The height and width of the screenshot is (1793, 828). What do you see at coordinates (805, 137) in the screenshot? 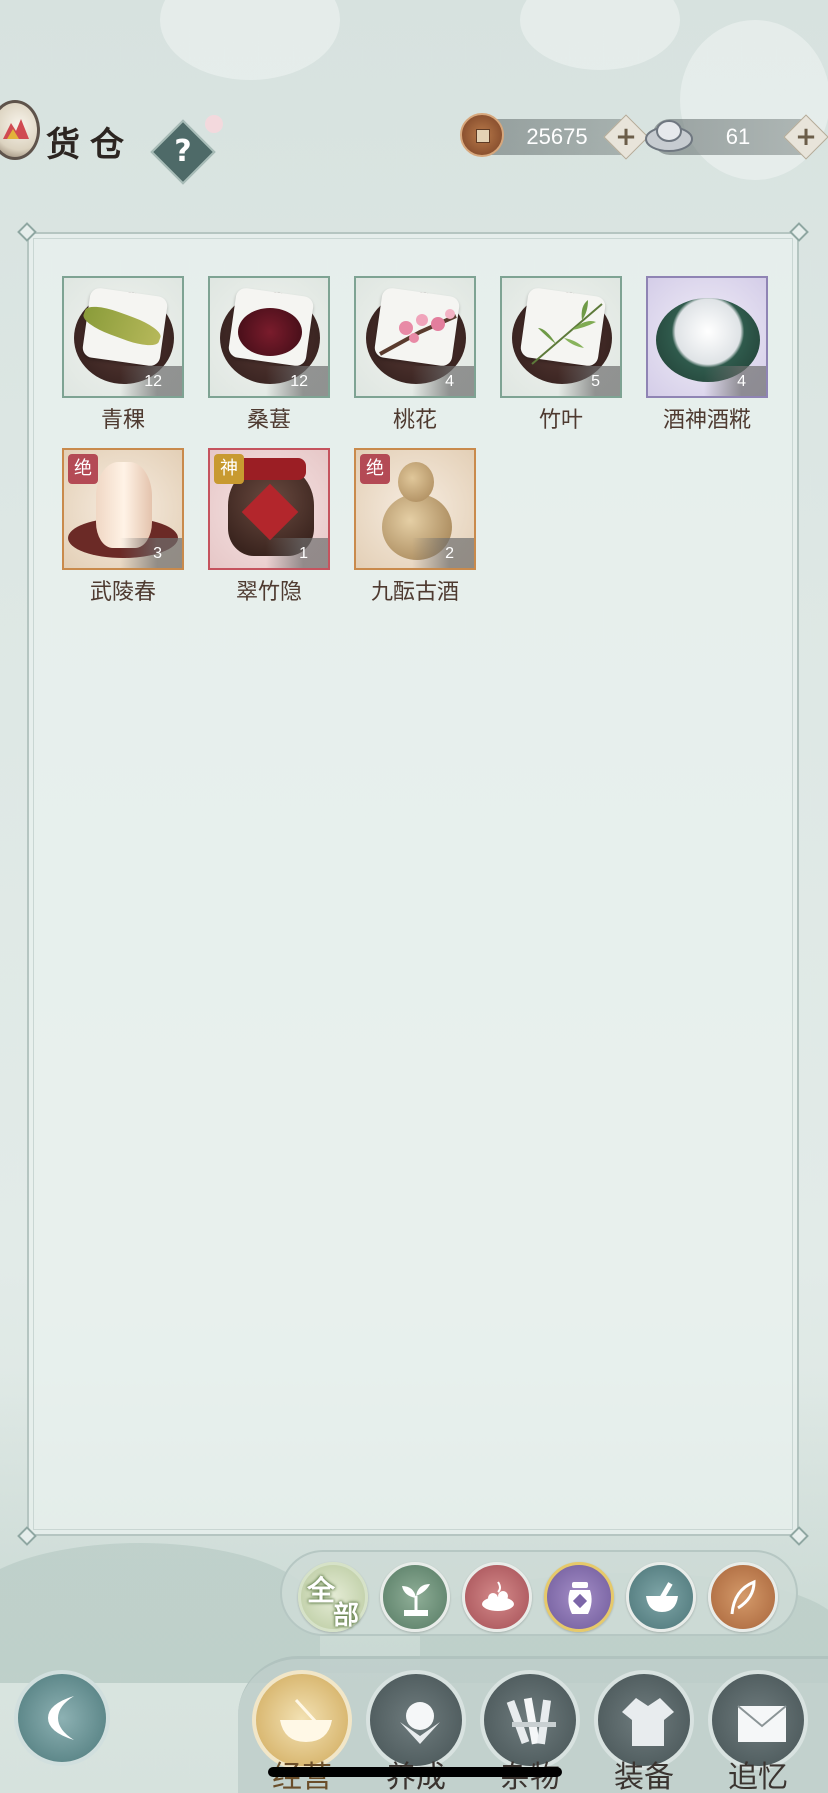
I see `add-silver-button: +` at bounding box center [805, 137].